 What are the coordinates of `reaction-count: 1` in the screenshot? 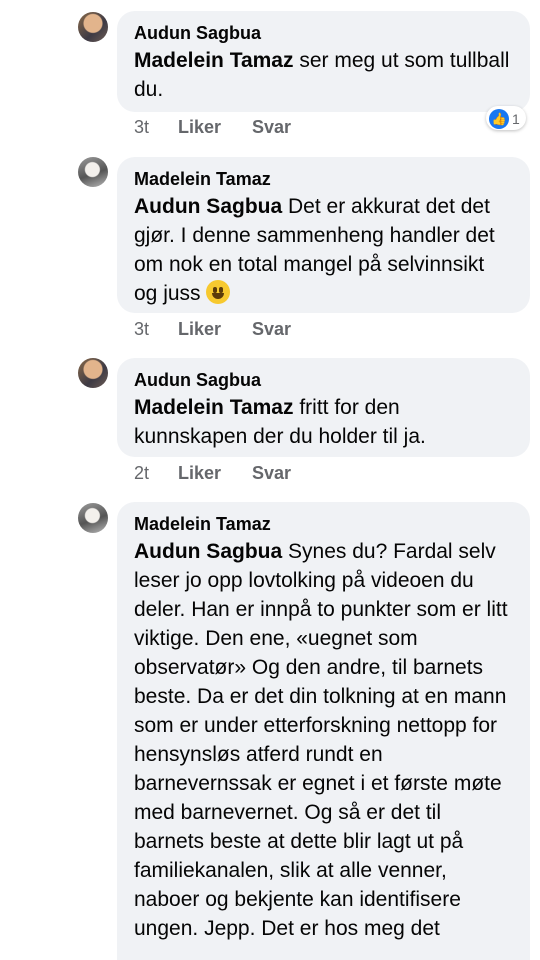 It's located at (516, 119).